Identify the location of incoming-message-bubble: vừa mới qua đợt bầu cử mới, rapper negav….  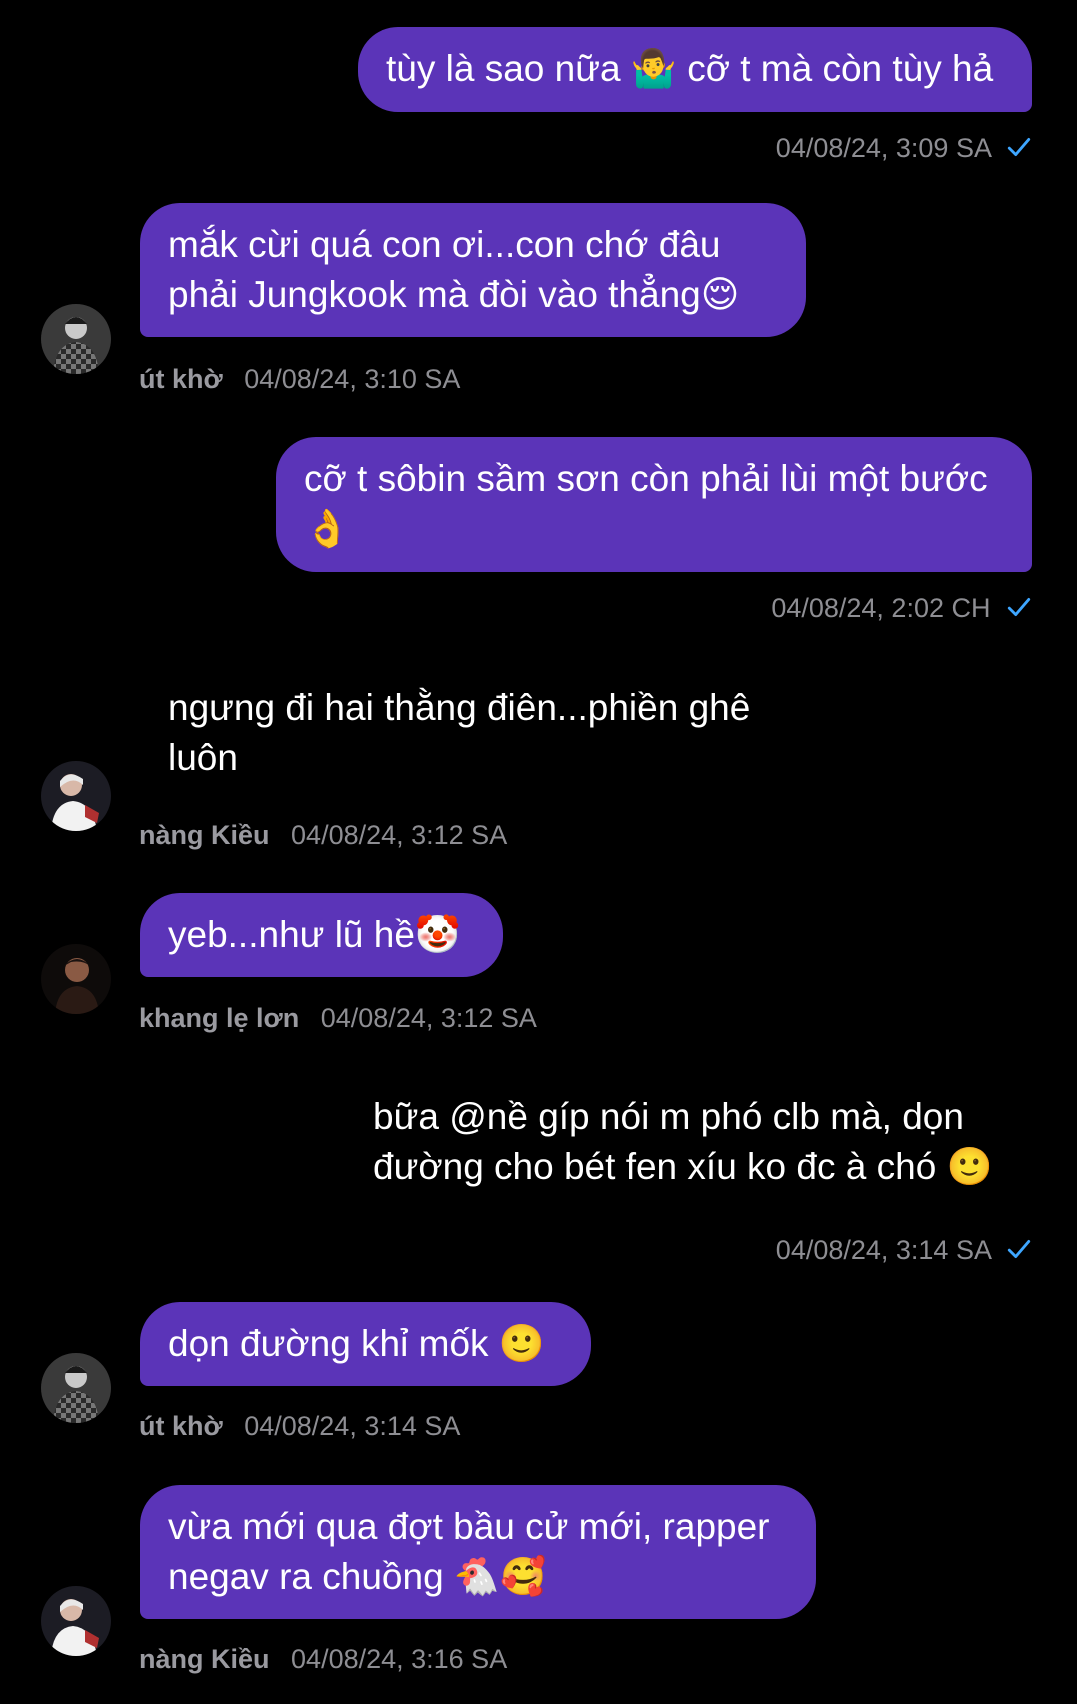
(478, 1552).